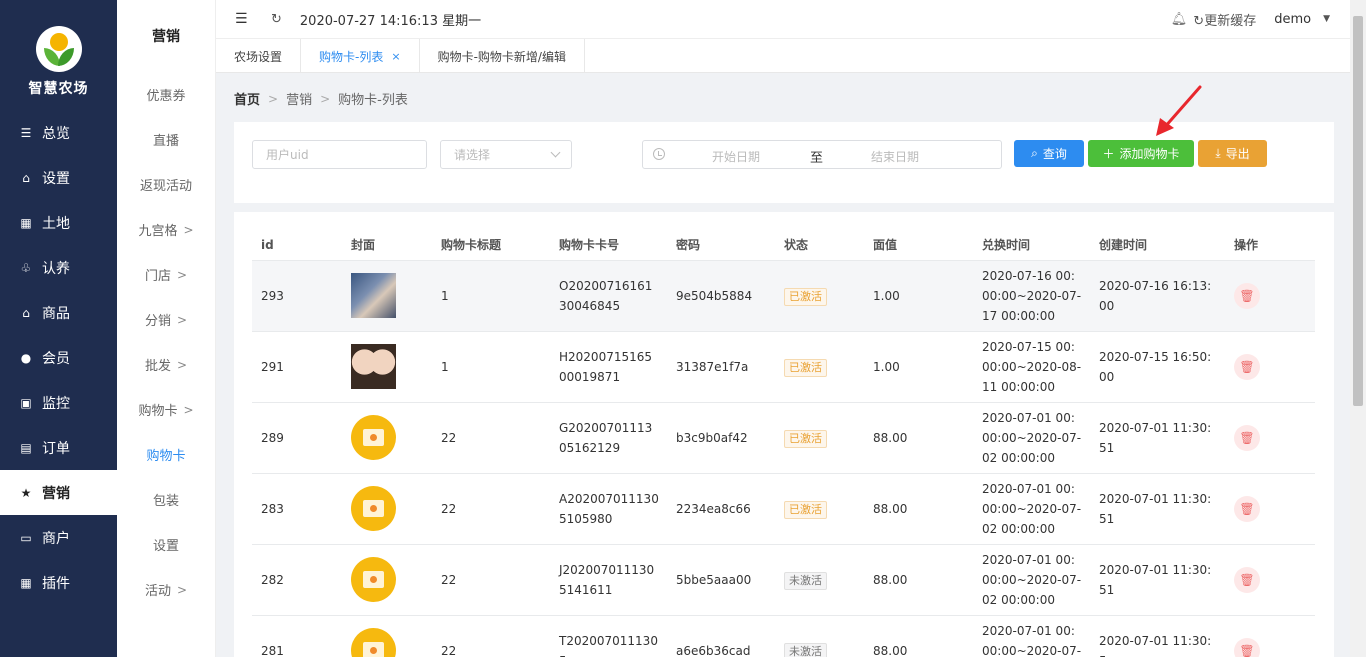  I want to click on cell-title: 22, so click(491, 636).